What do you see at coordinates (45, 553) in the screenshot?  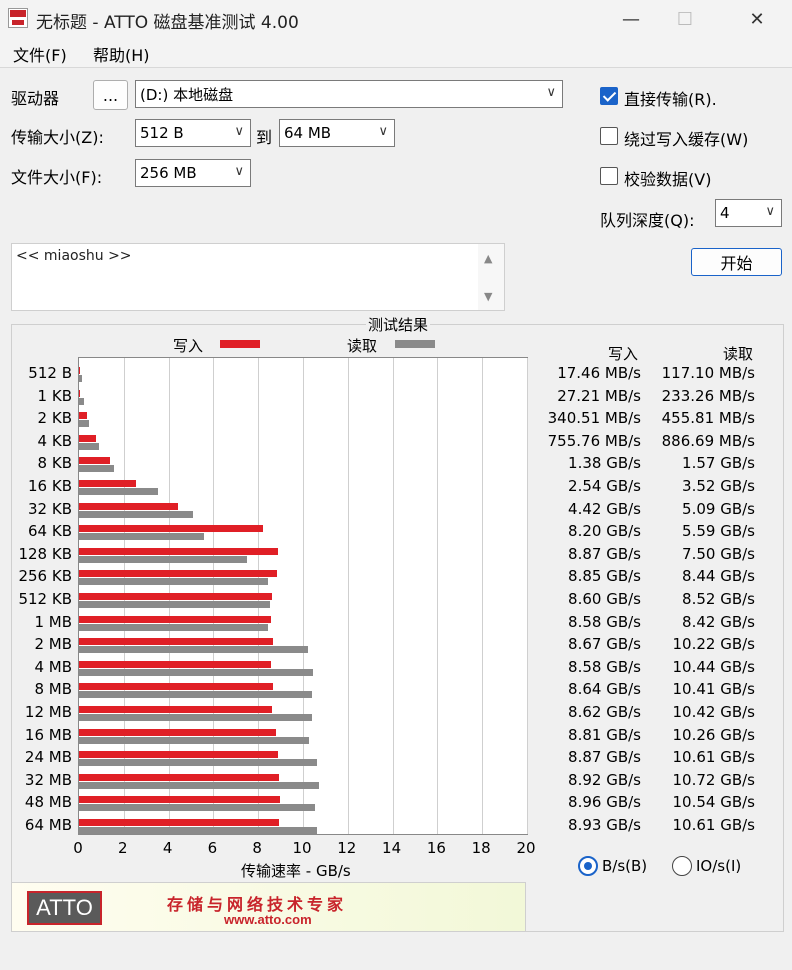 I see `row-label: 128 KB` at bounding box center [45, 553].